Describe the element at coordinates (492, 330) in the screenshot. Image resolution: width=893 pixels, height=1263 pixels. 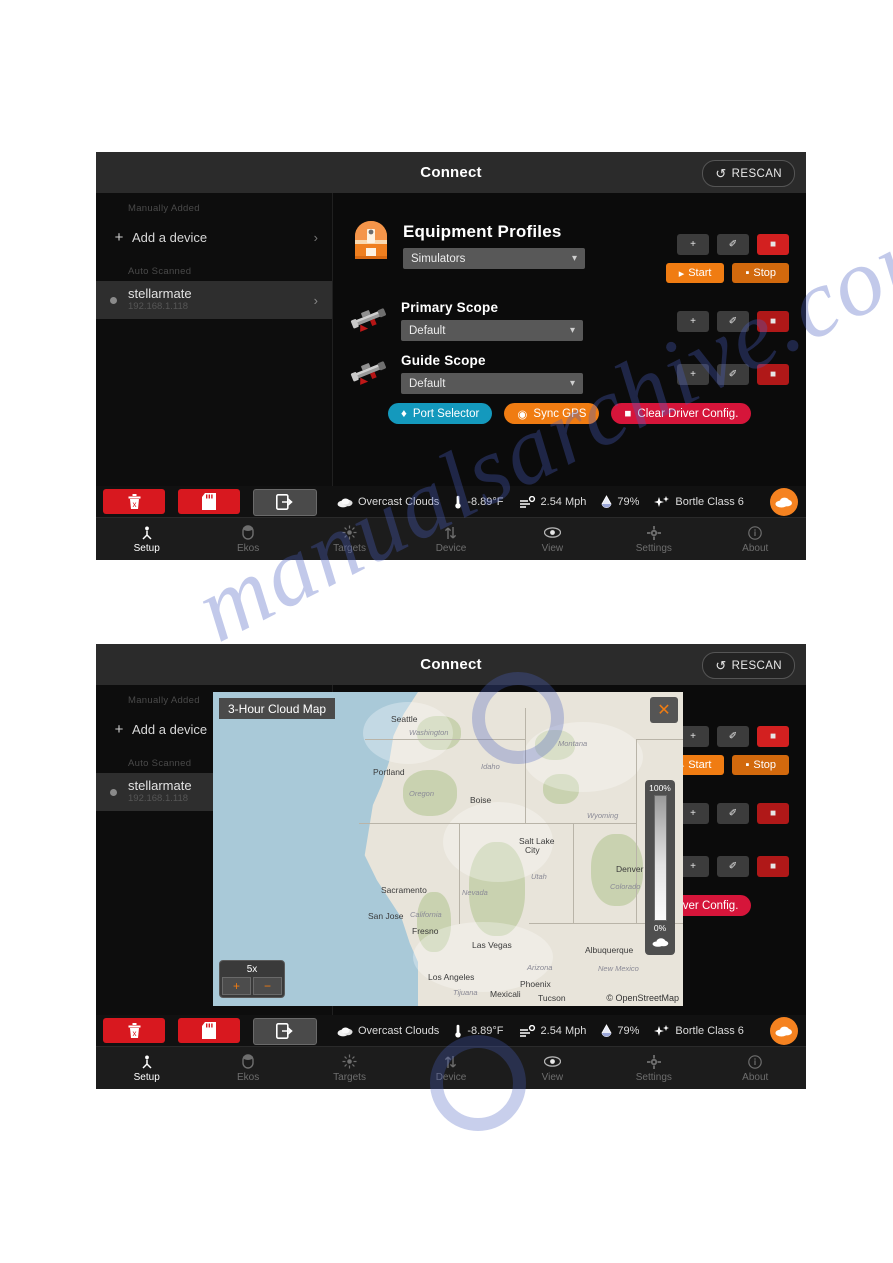
I see `primary-scope-select: Default ▾` at that location.